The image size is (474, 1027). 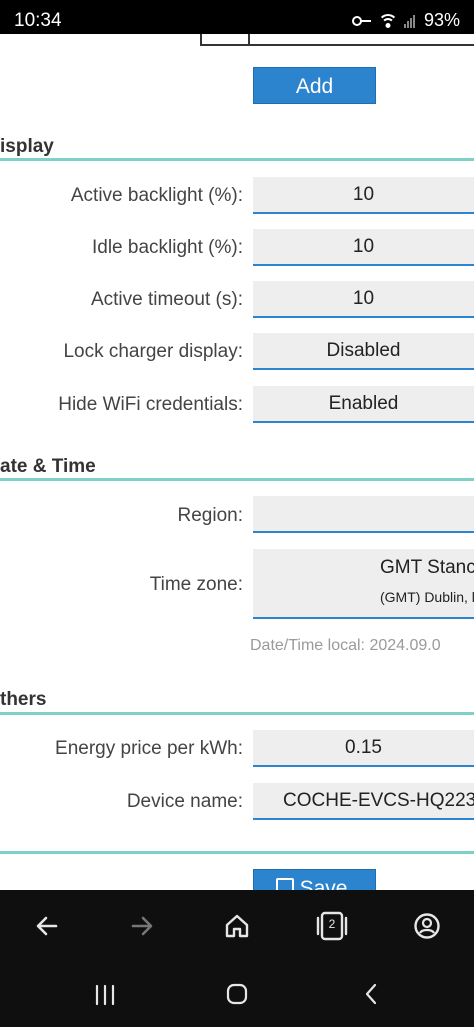 I want to click on idle-backlight-label: Idle backlight (%):, so click(x=167, y=247).